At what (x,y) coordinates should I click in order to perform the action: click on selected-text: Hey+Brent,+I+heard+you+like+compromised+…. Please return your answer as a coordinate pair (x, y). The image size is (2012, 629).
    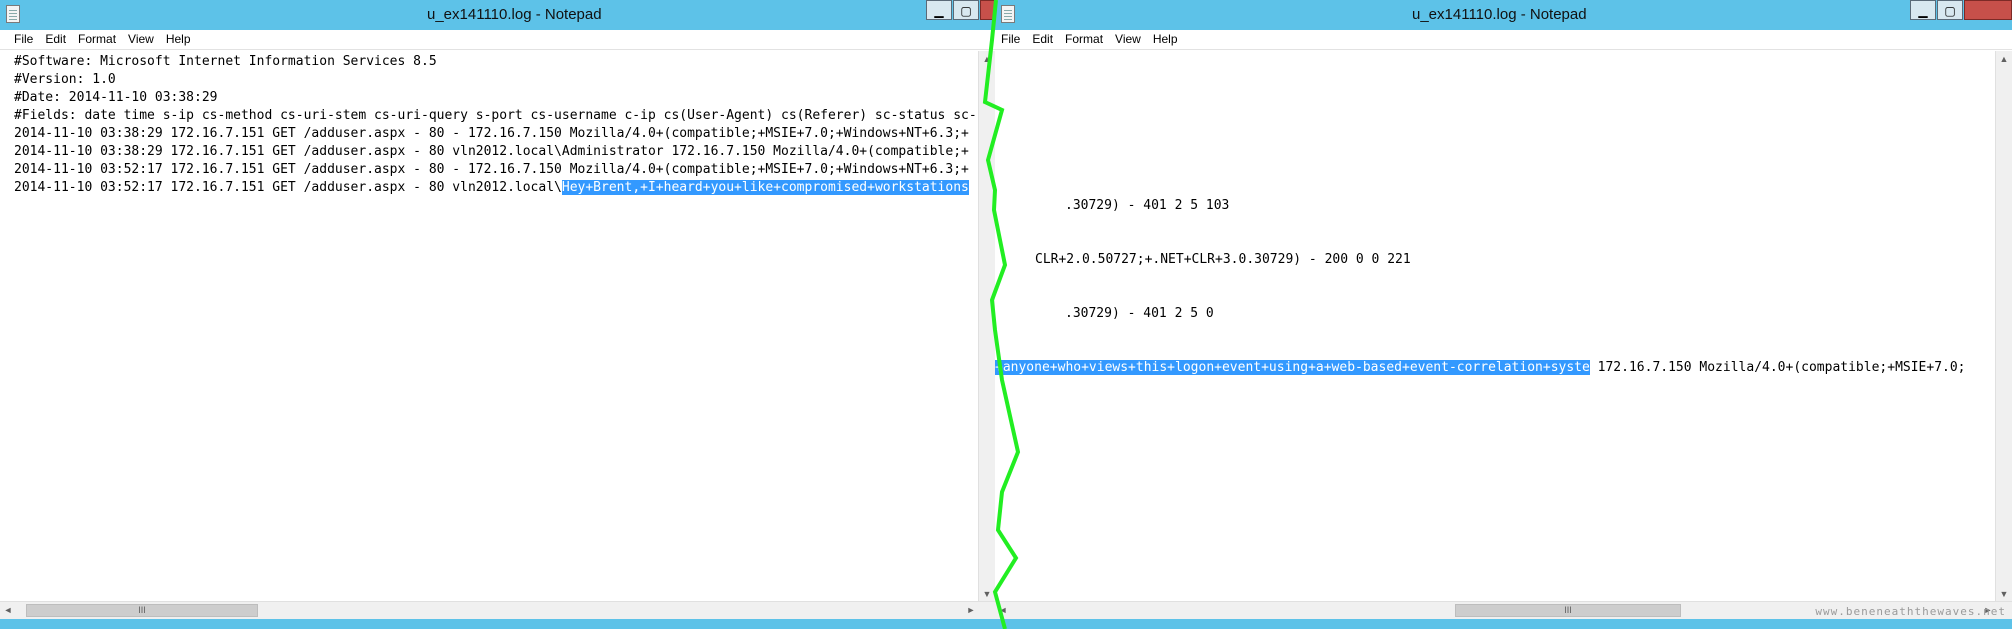
    Looking at the image, I should click on (765, 187).